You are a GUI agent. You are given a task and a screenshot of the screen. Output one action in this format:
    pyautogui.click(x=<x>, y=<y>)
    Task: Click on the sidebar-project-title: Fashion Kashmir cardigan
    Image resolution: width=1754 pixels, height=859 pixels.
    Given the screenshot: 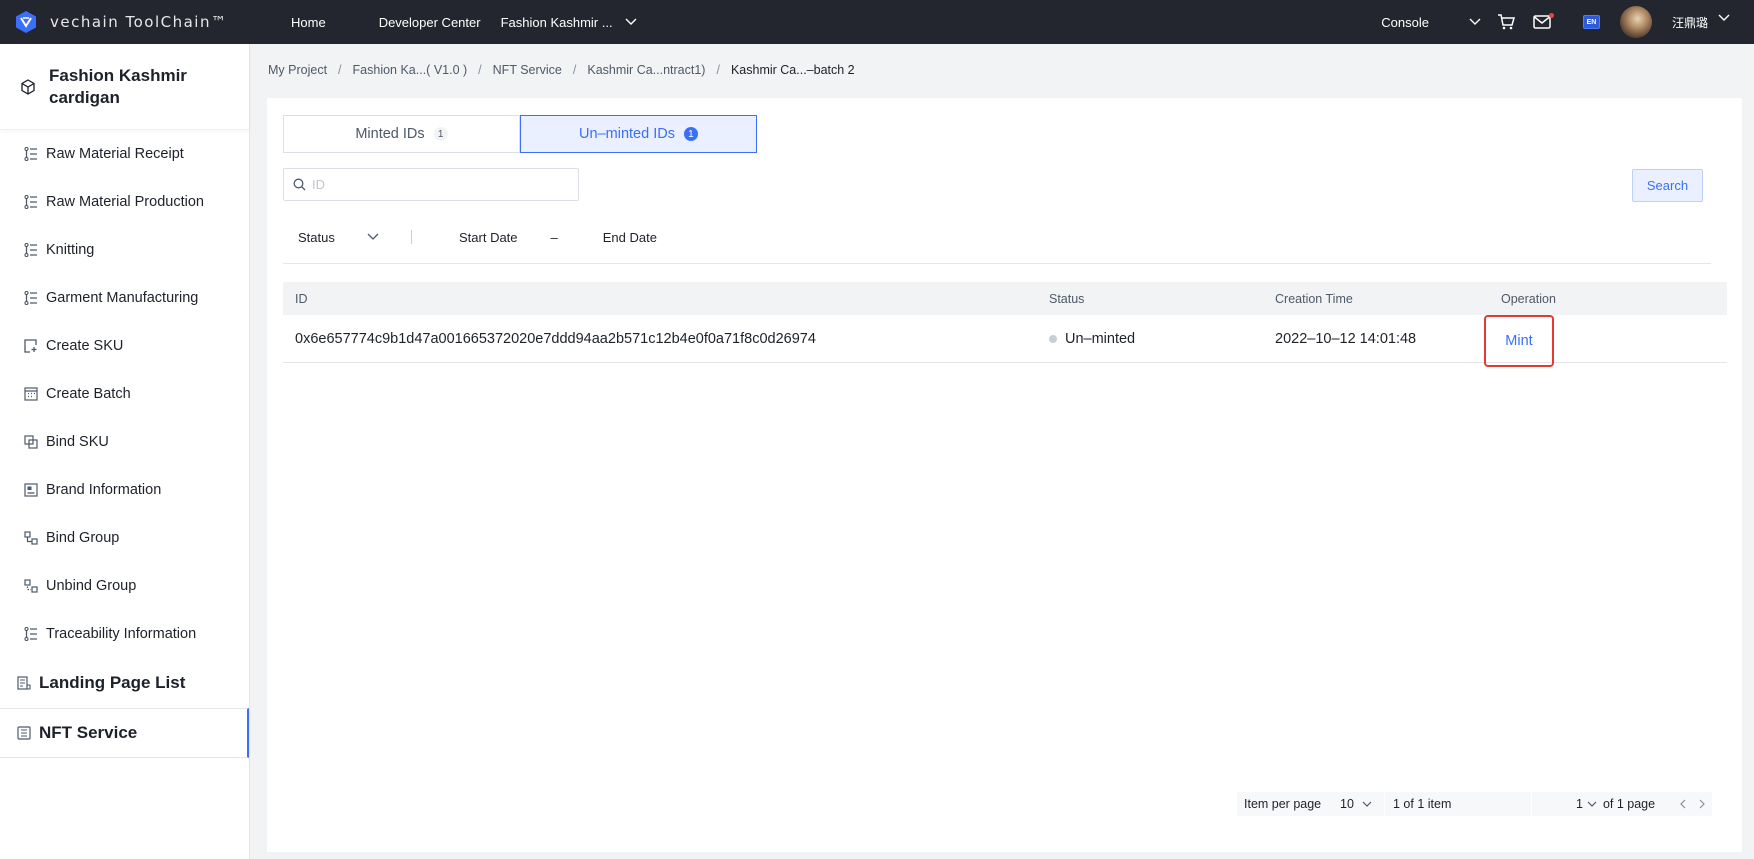 What is the action you would take?
    pyautogui.click(x=118, y=86)
    